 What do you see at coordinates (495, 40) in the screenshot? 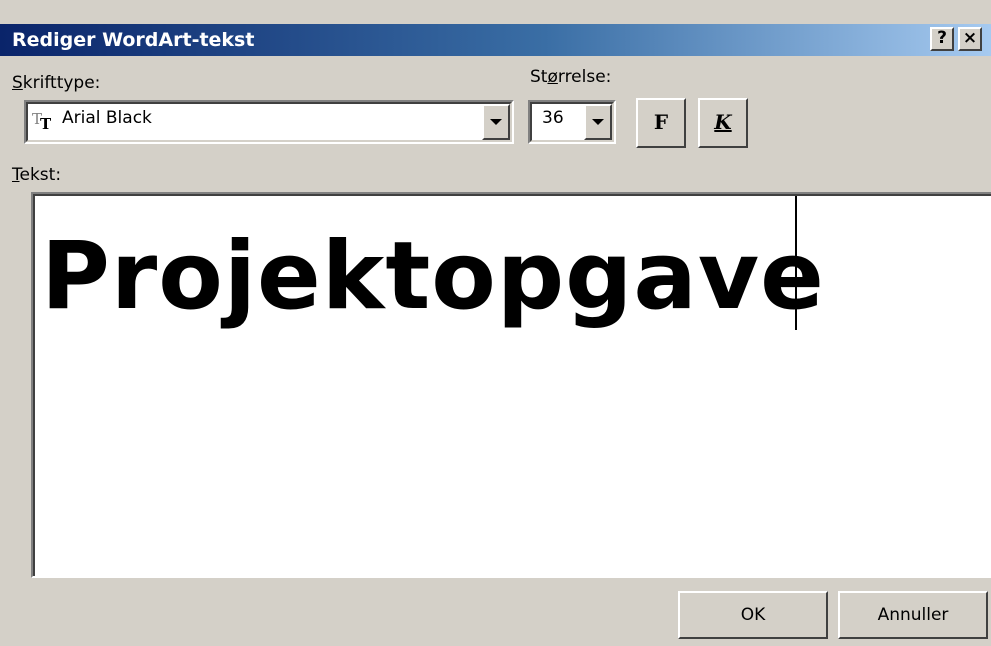
I see `title-bar: Rediger WordArt-tekst ? ×` at bounding box center [495, 40].